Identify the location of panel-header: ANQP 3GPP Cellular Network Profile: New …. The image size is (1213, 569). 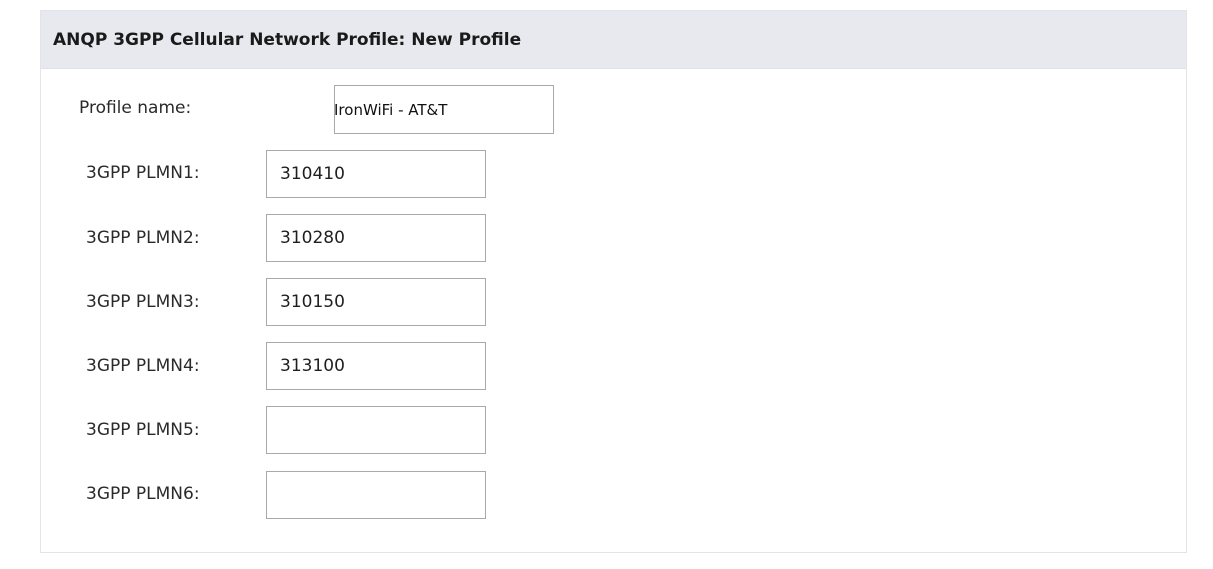
(613, 40).